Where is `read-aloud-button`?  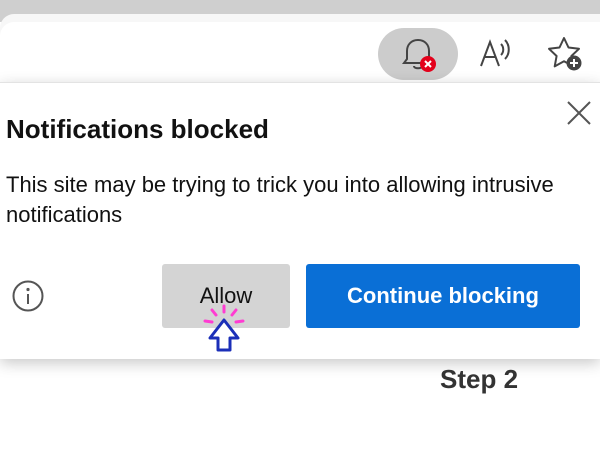
read-aloud-button is located at coordinates (496, 54).